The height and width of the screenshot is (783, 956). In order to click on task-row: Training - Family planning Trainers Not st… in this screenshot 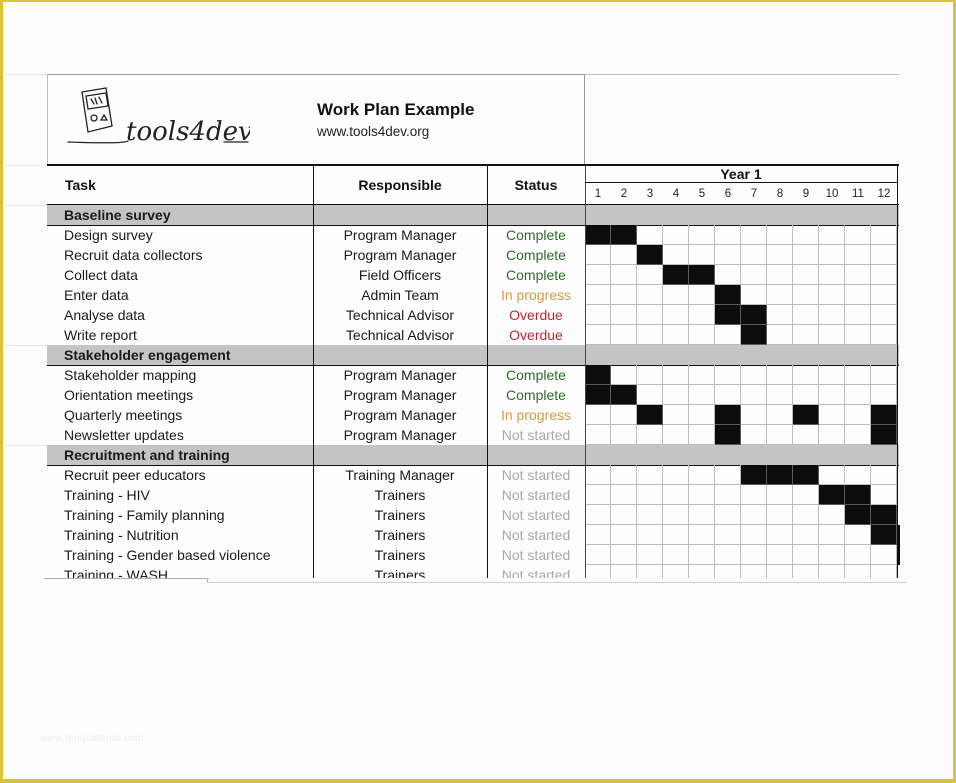, I will do `click(473, 515)`.